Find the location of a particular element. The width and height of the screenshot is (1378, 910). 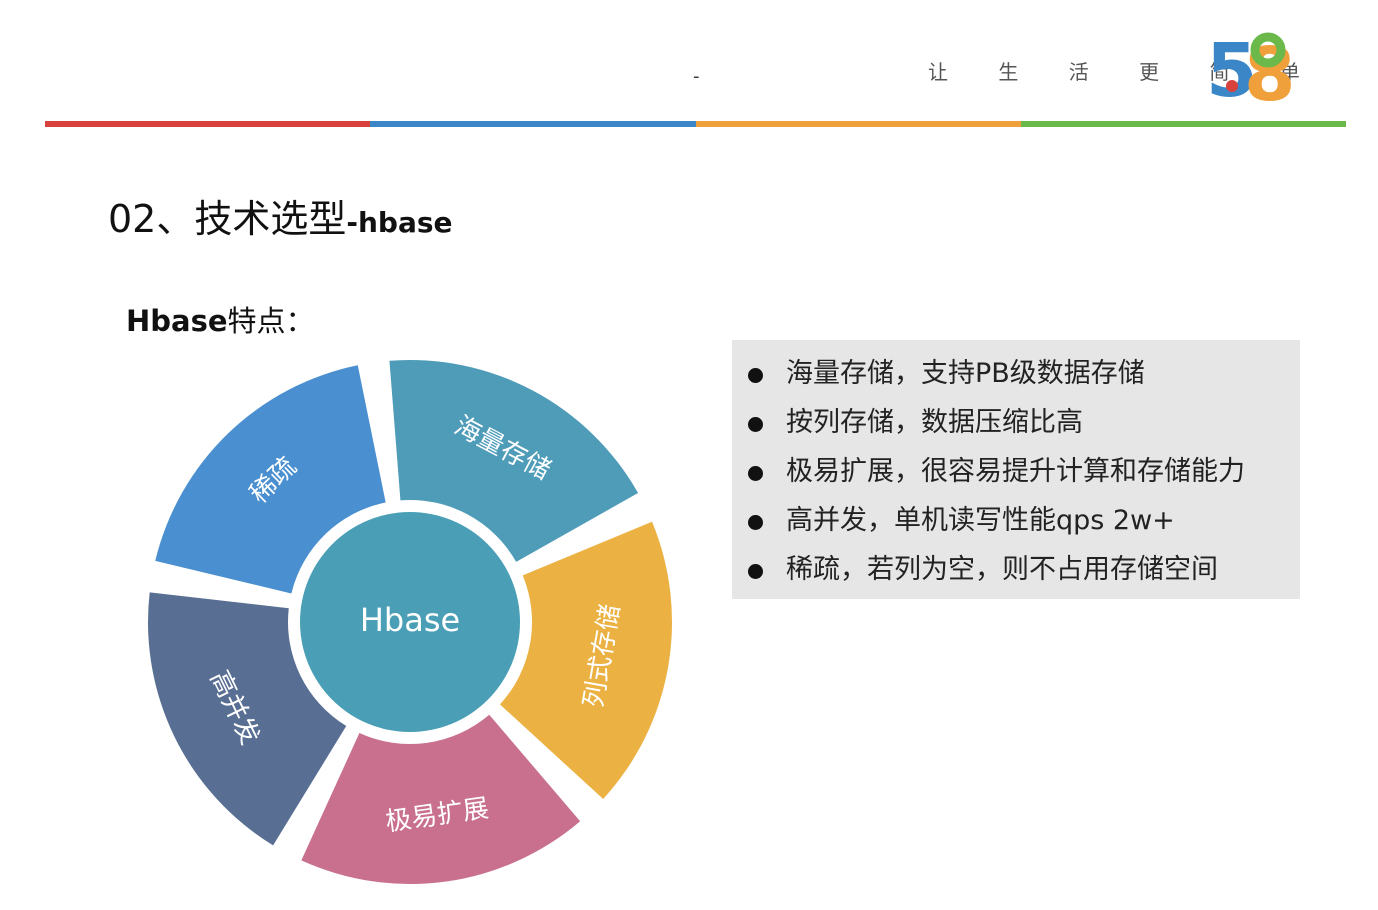

feature-text: 按列存储，数据压缩比高 is located at coordinates (934, 422).